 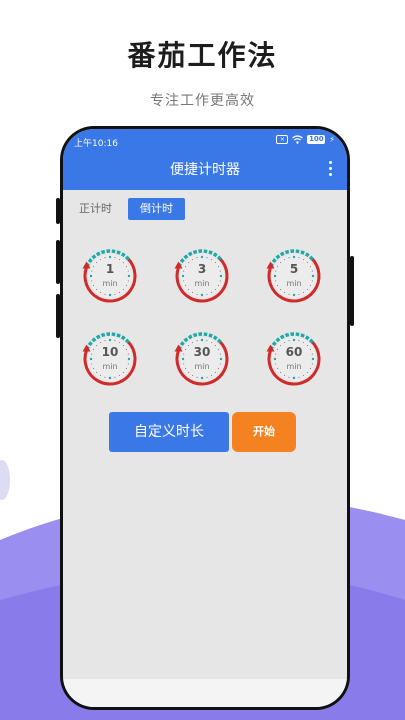 What do you see at coordinates (305, 139) in the screenshot?
I see `status-icons: × 100 ⚡` at bounding box center [305, 139].